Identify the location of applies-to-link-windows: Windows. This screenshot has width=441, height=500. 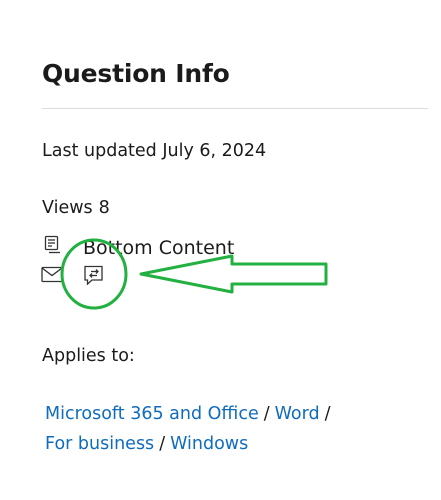
(209, 444).